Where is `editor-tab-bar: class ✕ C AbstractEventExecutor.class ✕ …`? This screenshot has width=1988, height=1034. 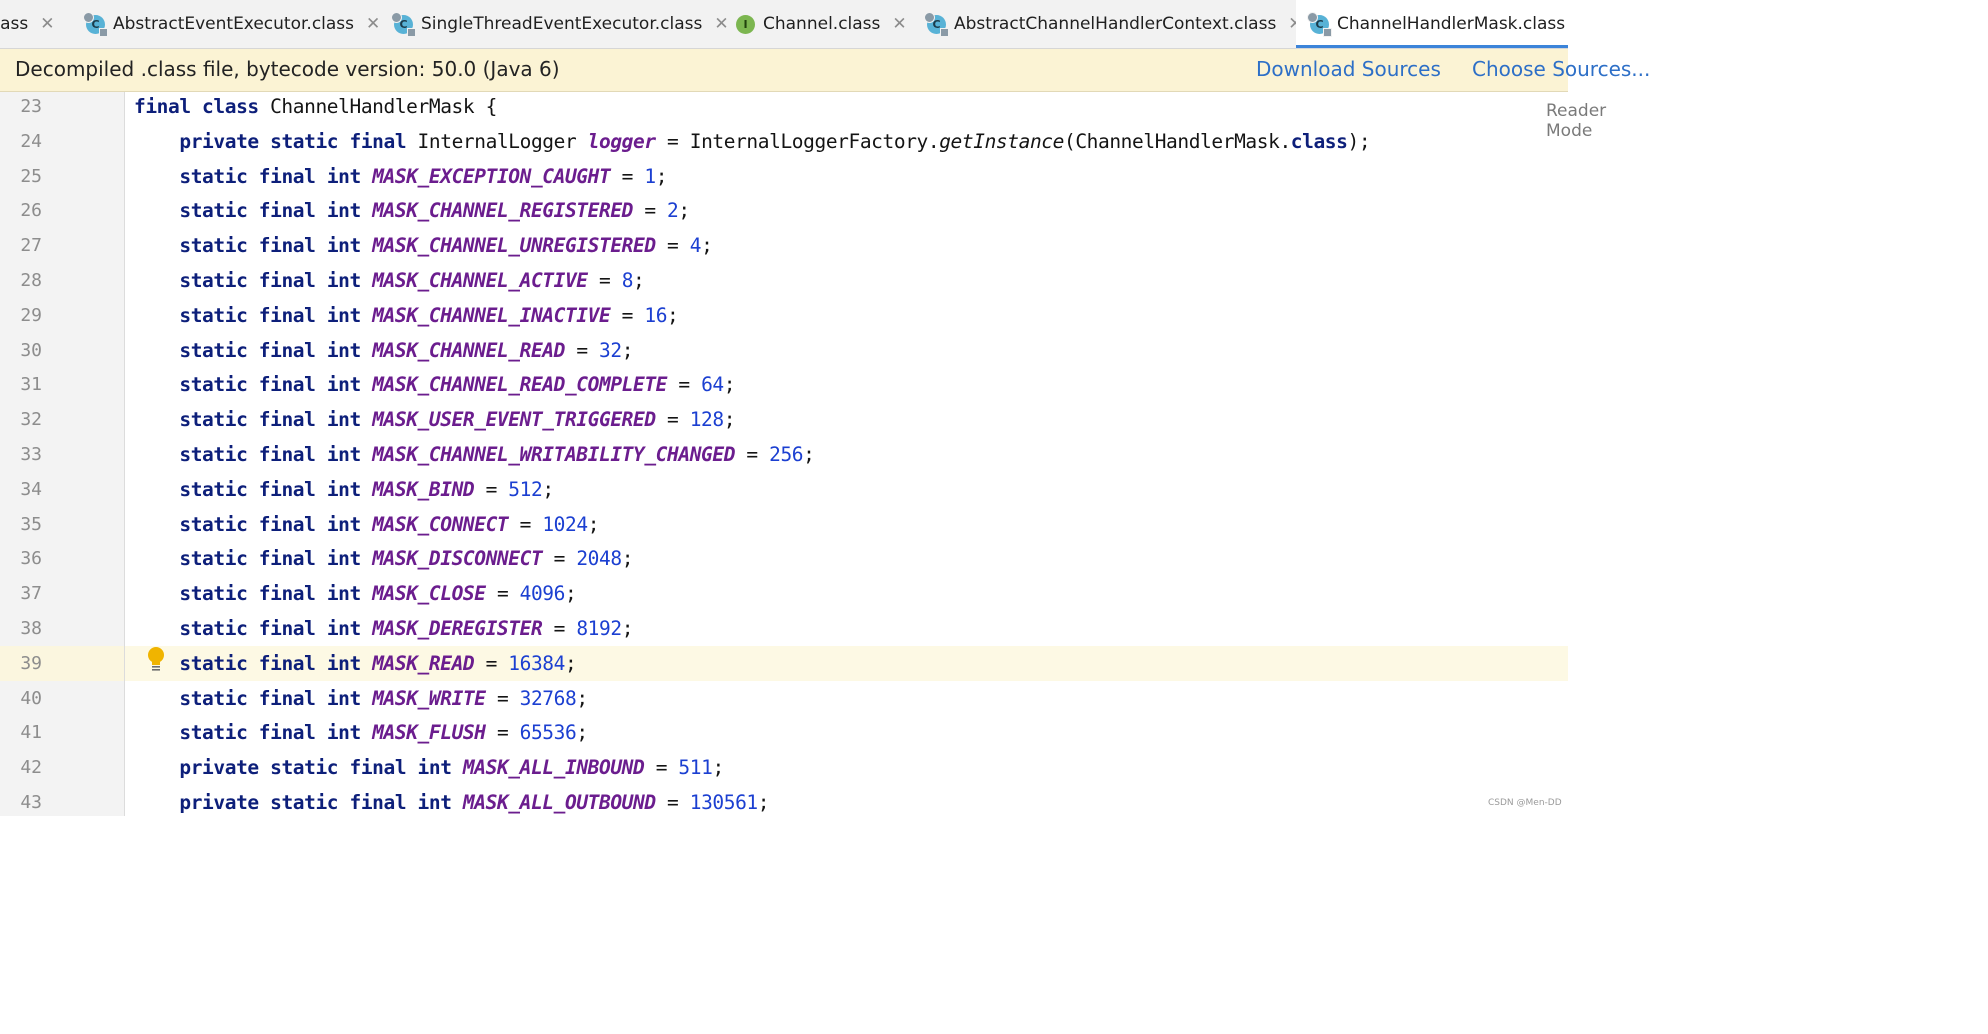 editor-tab-bar: class ✕ C AbstractEventExecutor.class ✕ … is located at coordinates (784, 24).